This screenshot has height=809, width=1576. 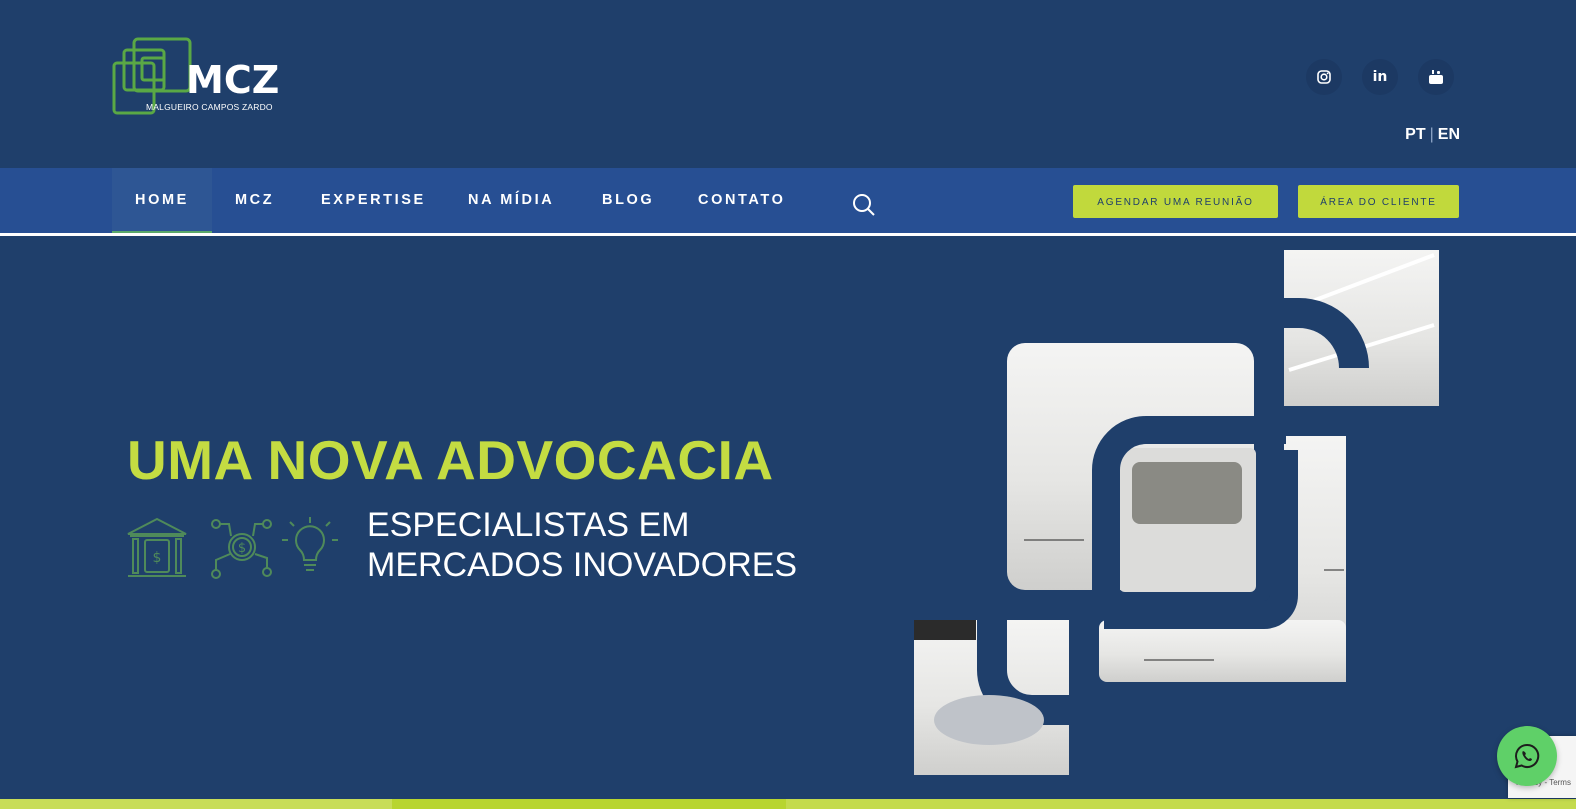 I want to click on money-network-icon: $, so click(x=241, y=549).